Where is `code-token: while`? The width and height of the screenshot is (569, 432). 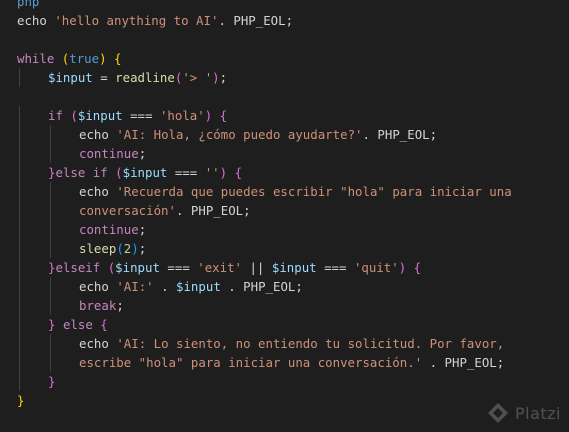 code-token: while is located at coordinates (36, 58).